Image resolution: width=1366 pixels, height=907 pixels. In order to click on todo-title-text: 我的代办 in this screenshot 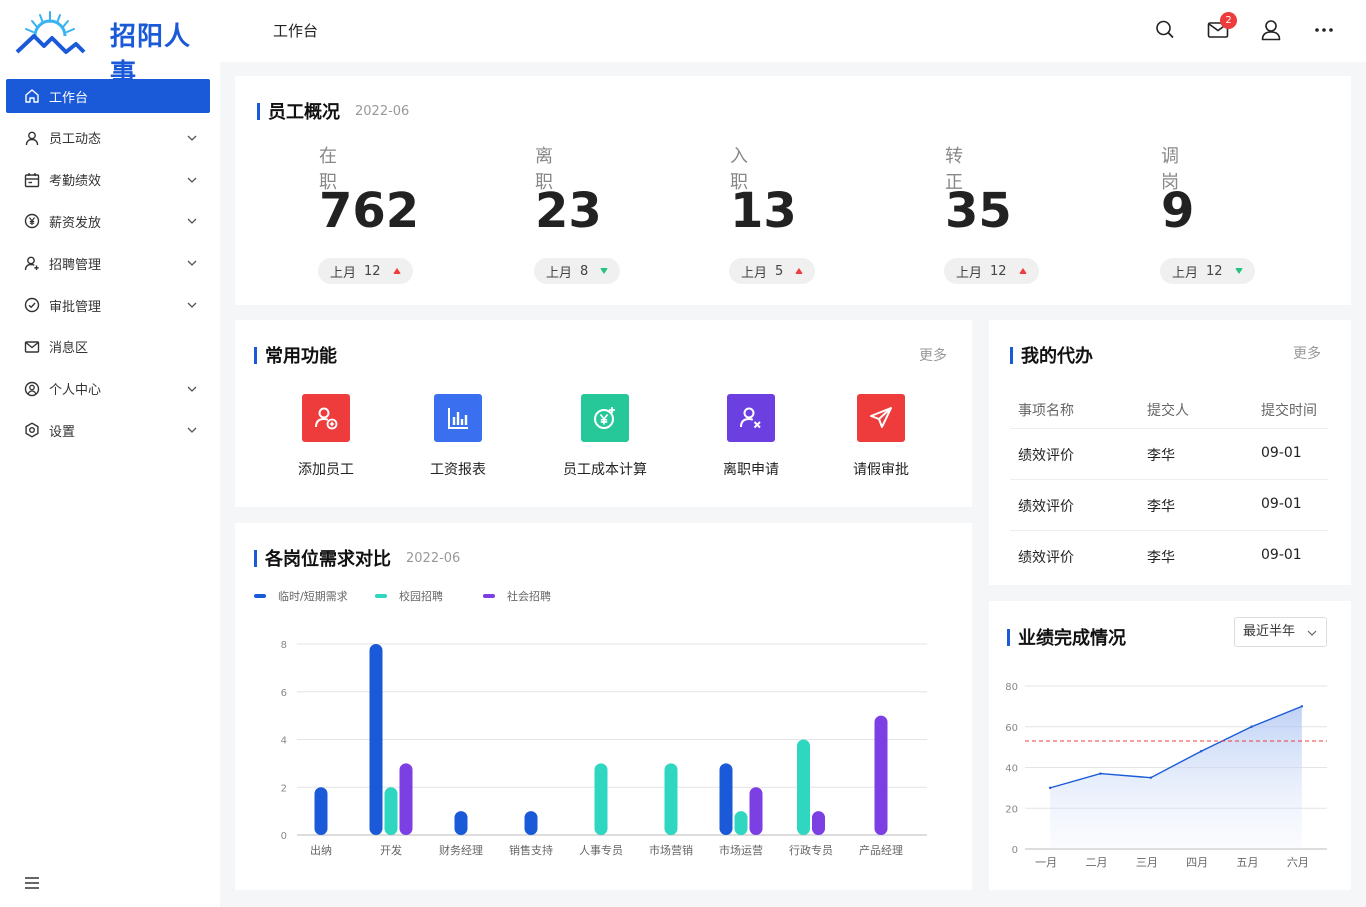, I will do `click(1057, 356)`.